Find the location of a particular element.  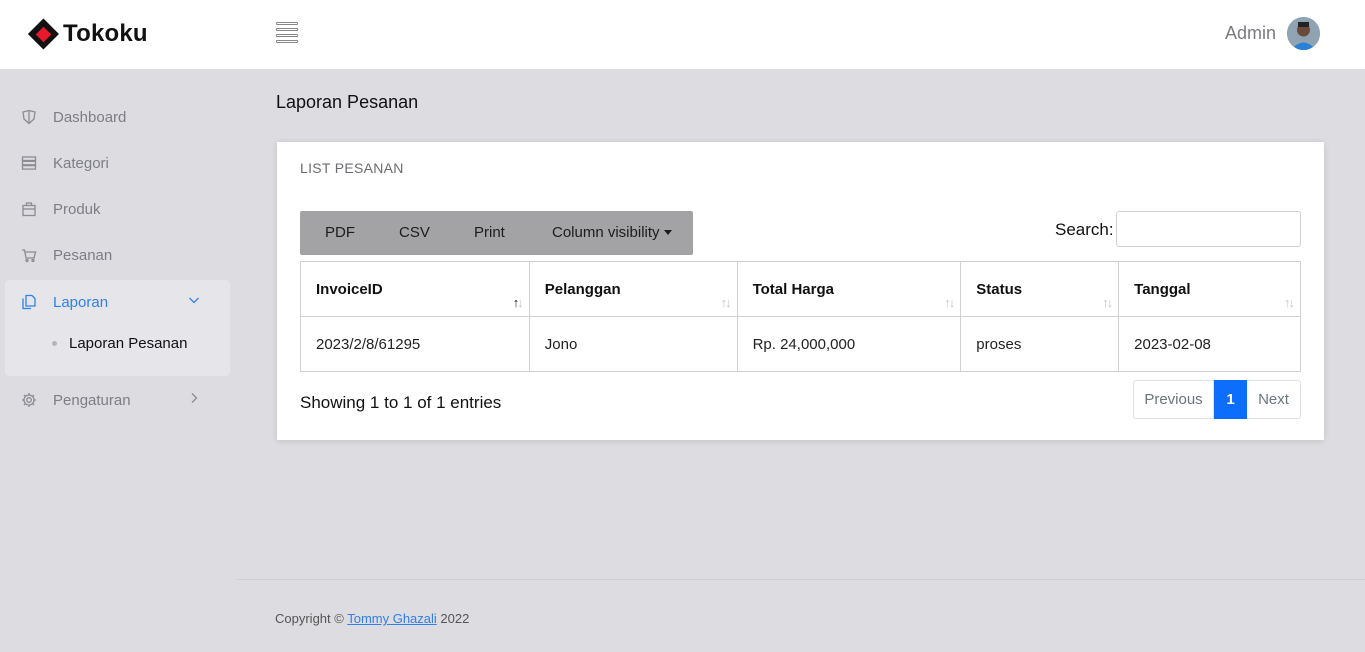

page-title: Laporan Pesanan is located at coordinates (347, 102).